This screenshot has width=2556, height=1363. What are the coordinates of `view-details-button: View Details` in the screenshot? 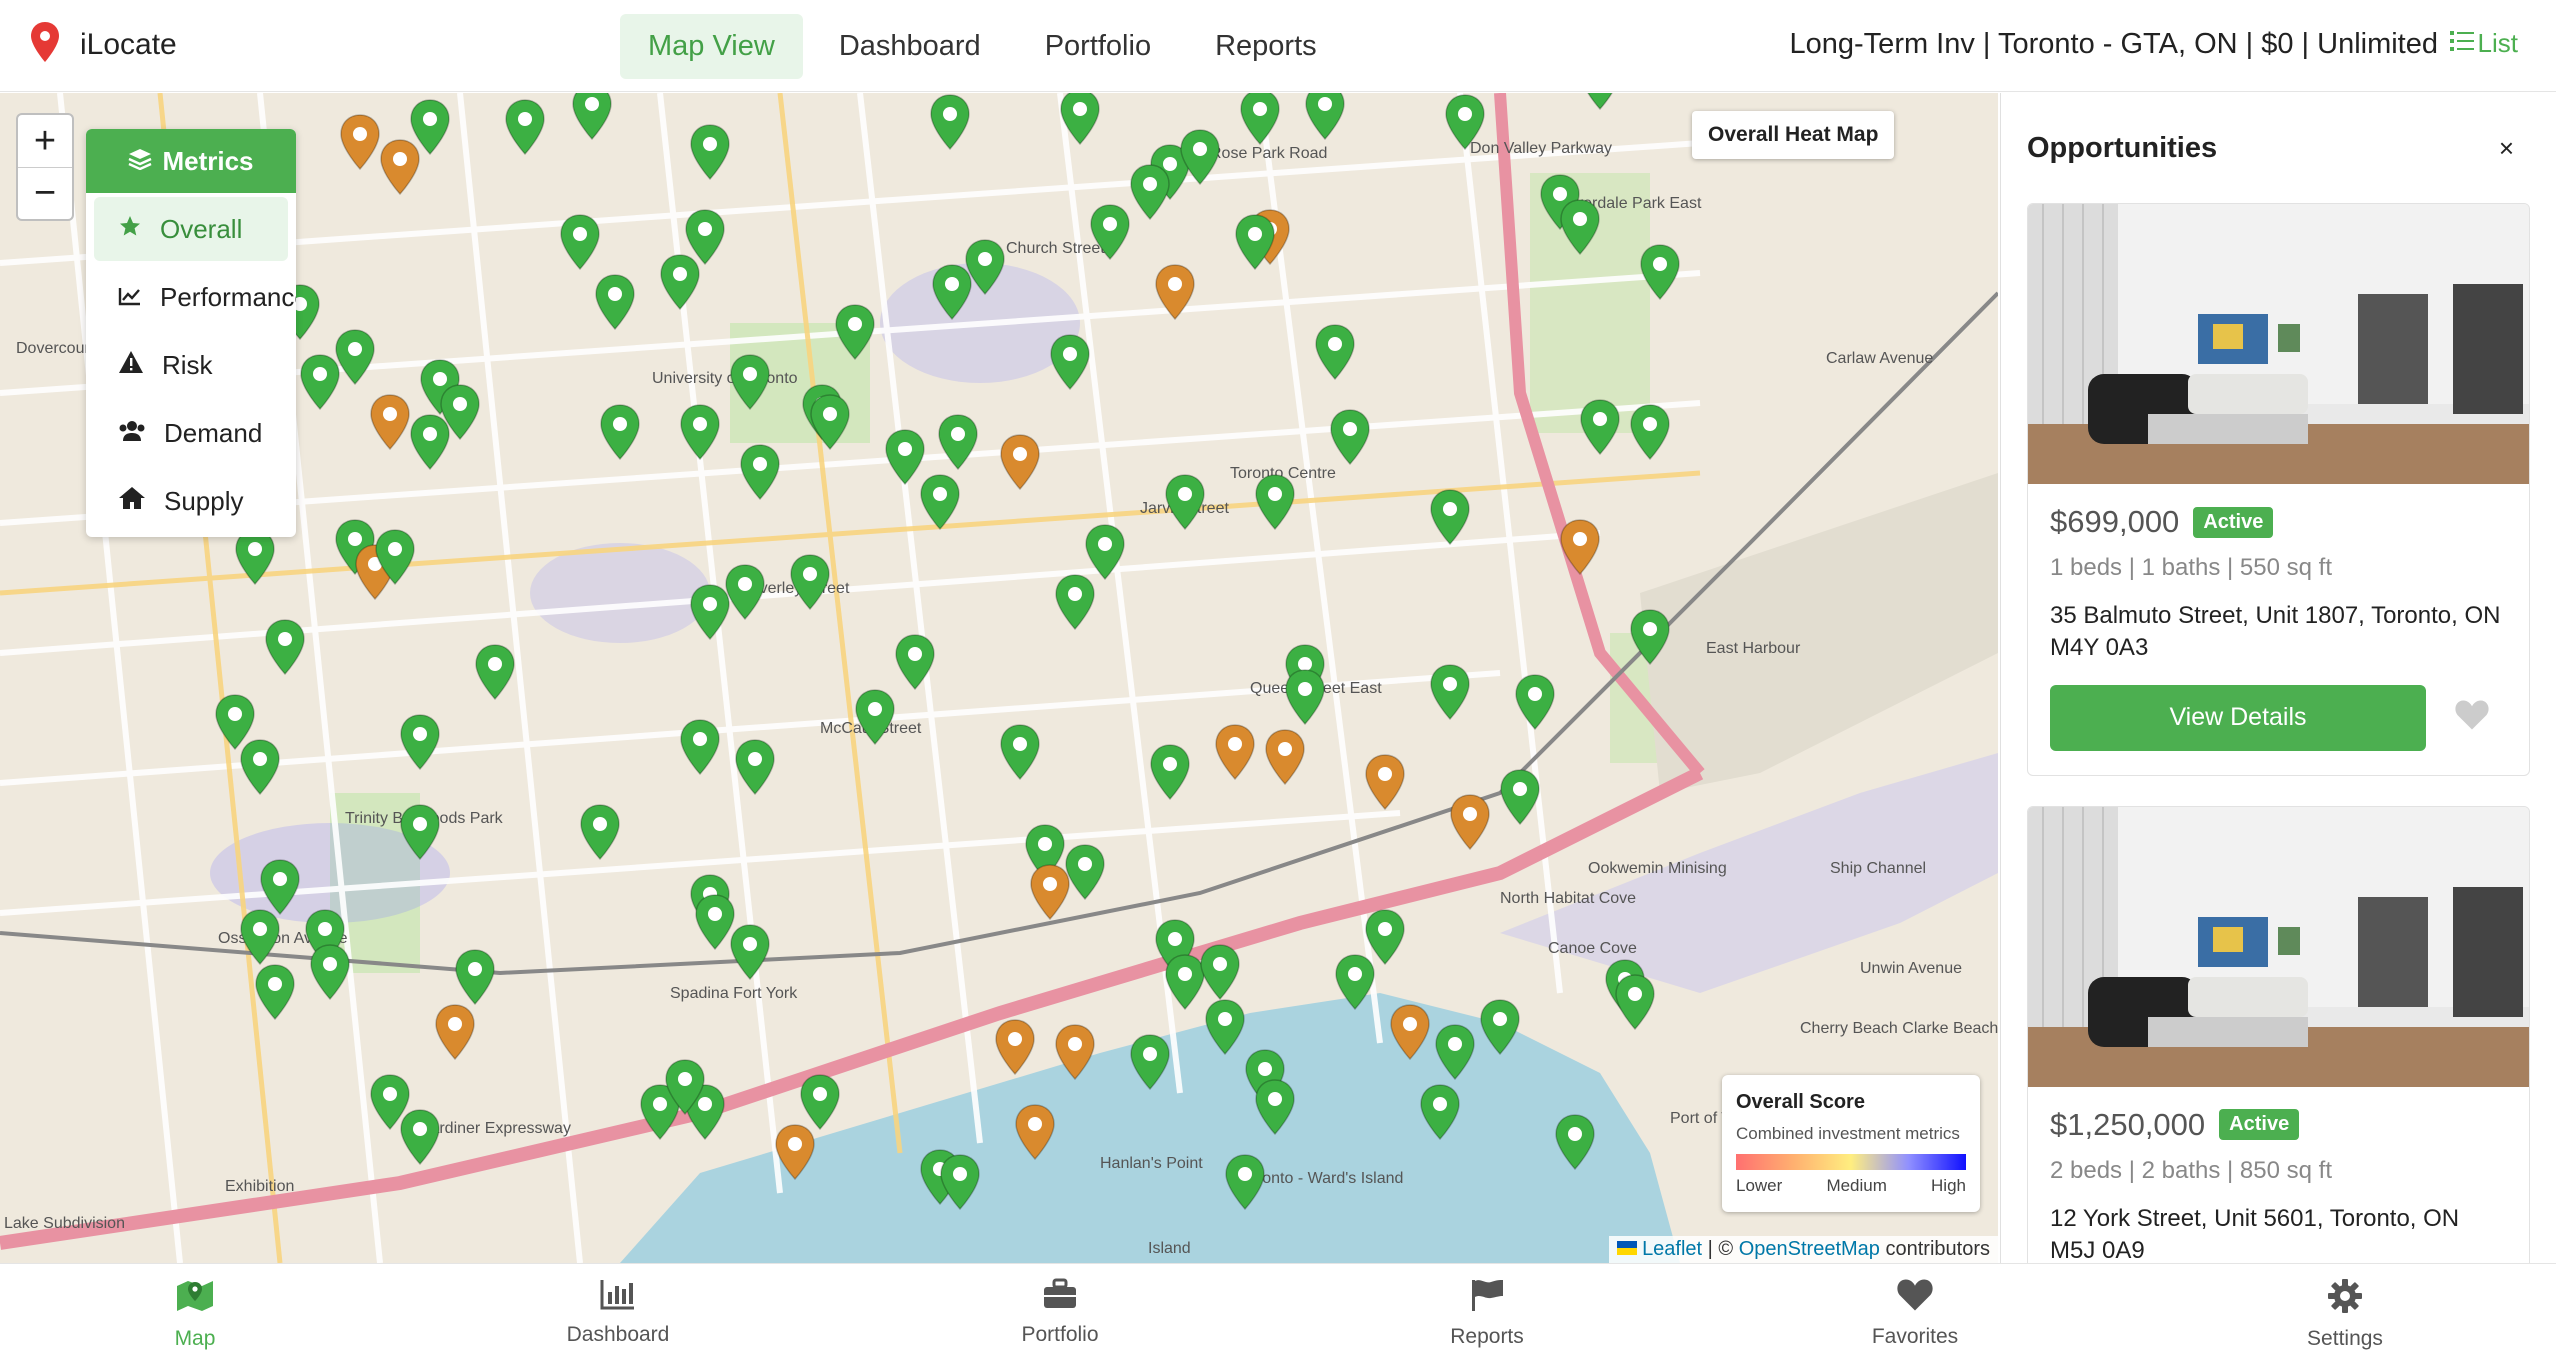 It's located at (2238, 717).